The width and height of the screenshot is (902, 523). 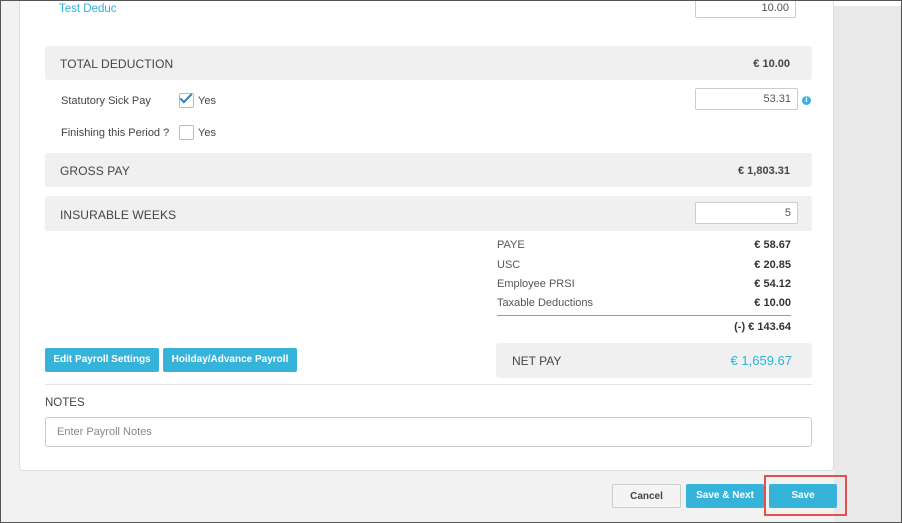 I want to click on edit-payroll-settings-button: Edit Payroll Settings, so click(x=102, y=360).